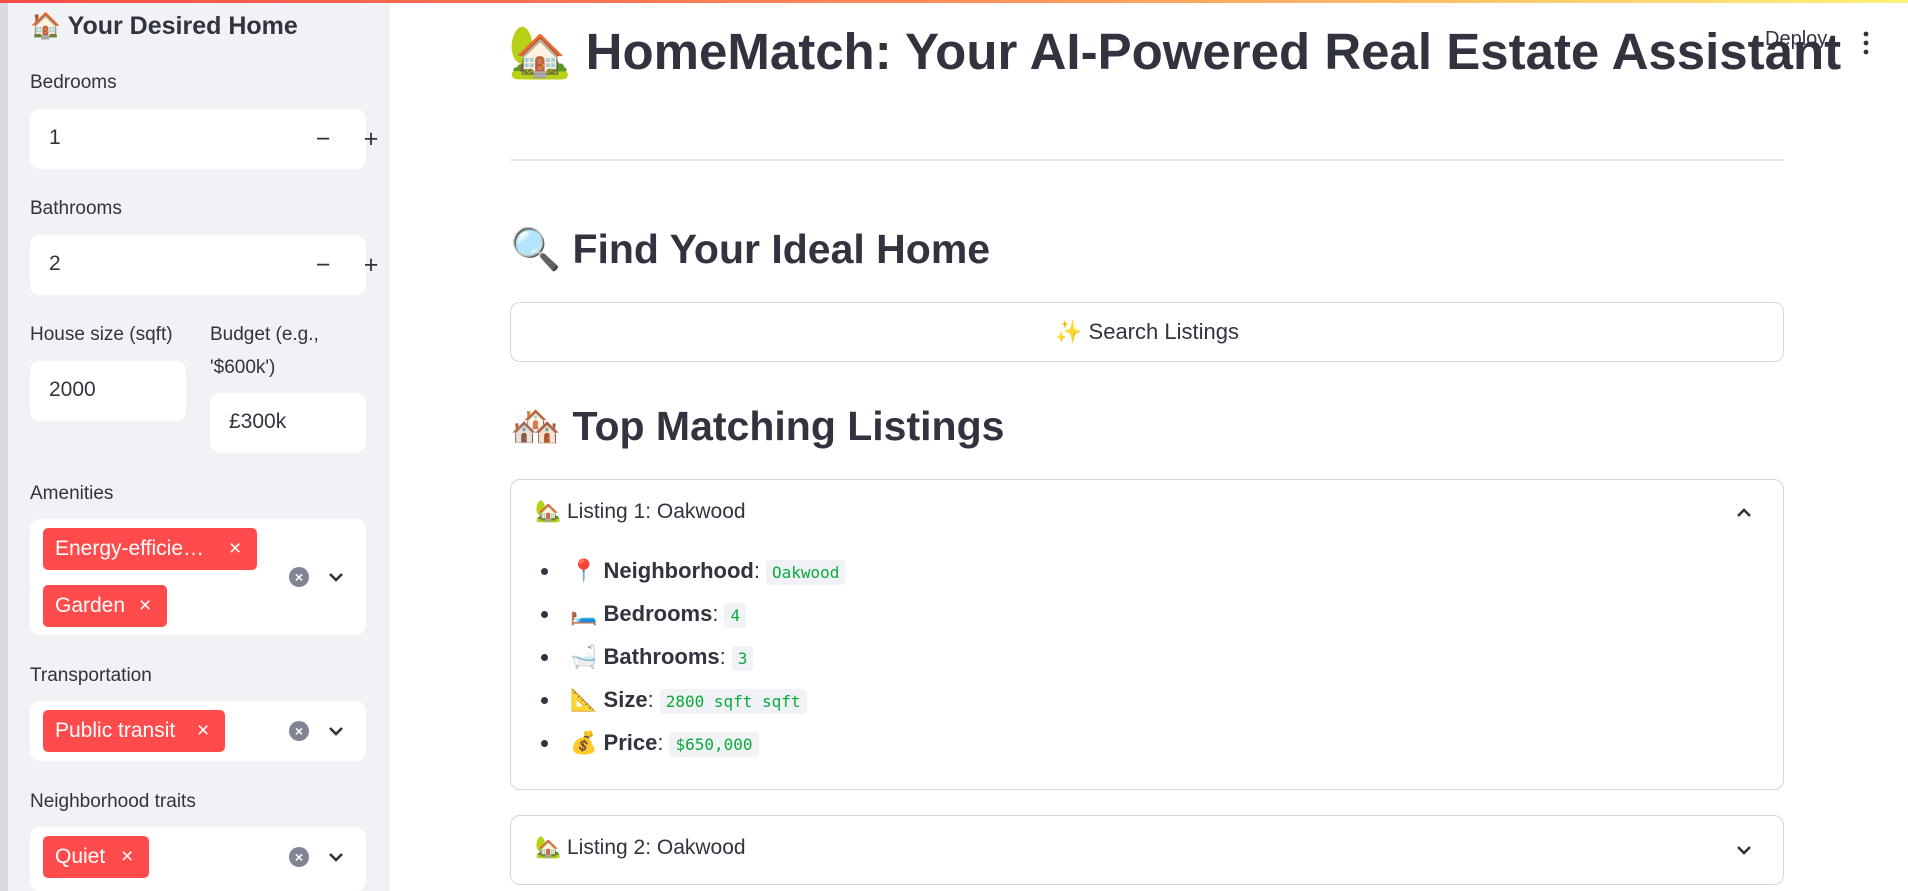 This screenshot has height=891, width=1908. What do you see at coordinates (954, 1) in the screenshot?
I see `top-accent-bar` at bounding box center [954, 1].